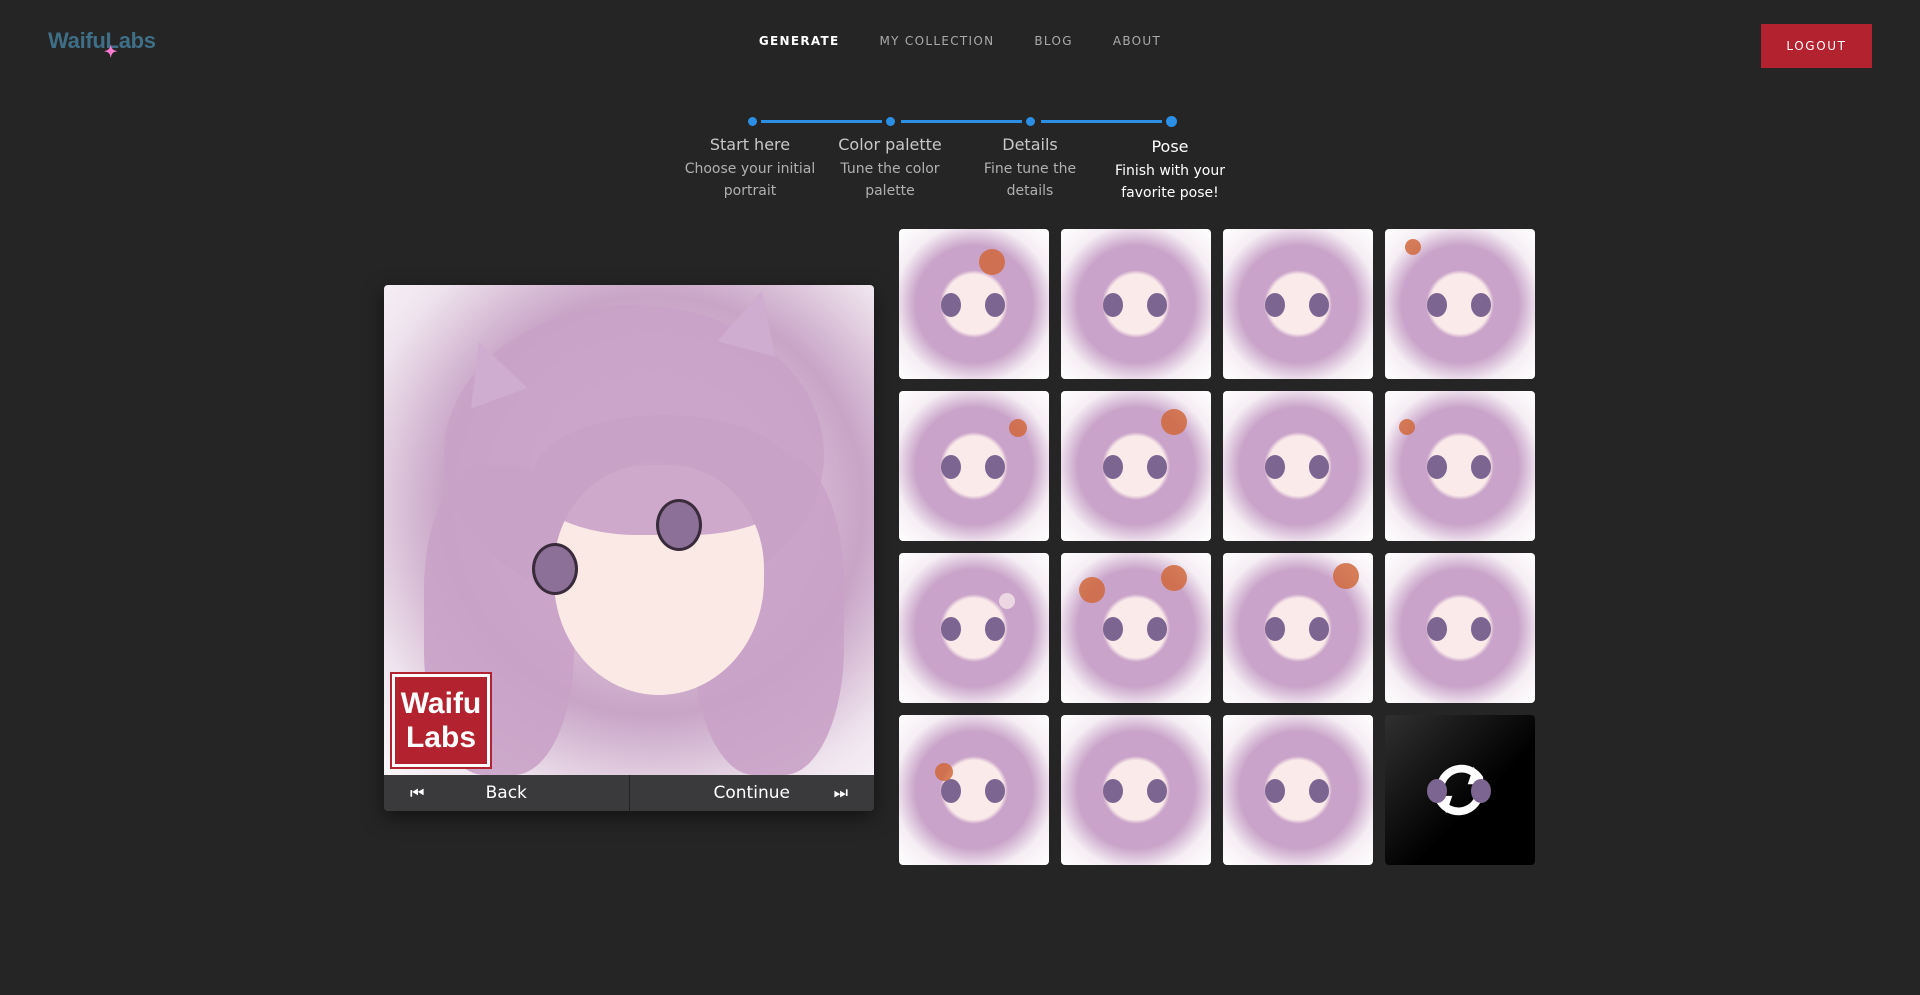 This screenshot has height=995, width=1920. Describe the element at coordinates (417, 792) in the screenshot. I see `skip-back-icon: ⏮` at that location.